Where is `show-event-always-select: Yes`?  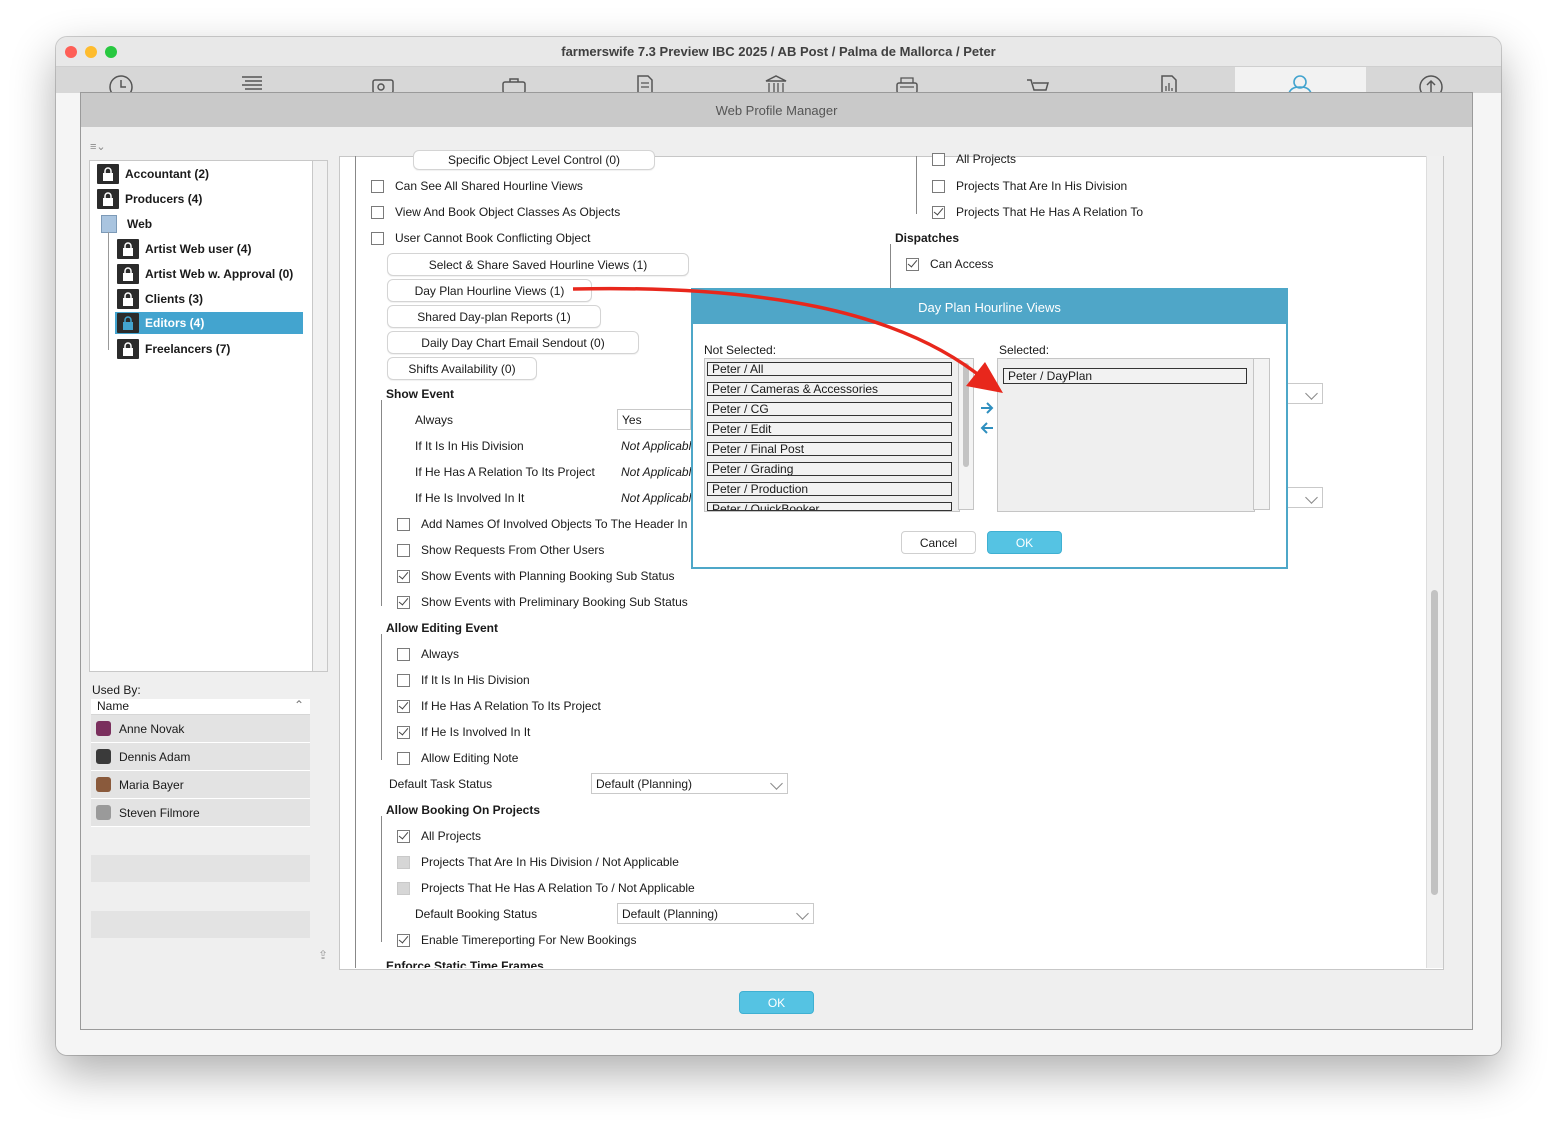
show-event-always-select: Yes is located at coordinates (654, 419).